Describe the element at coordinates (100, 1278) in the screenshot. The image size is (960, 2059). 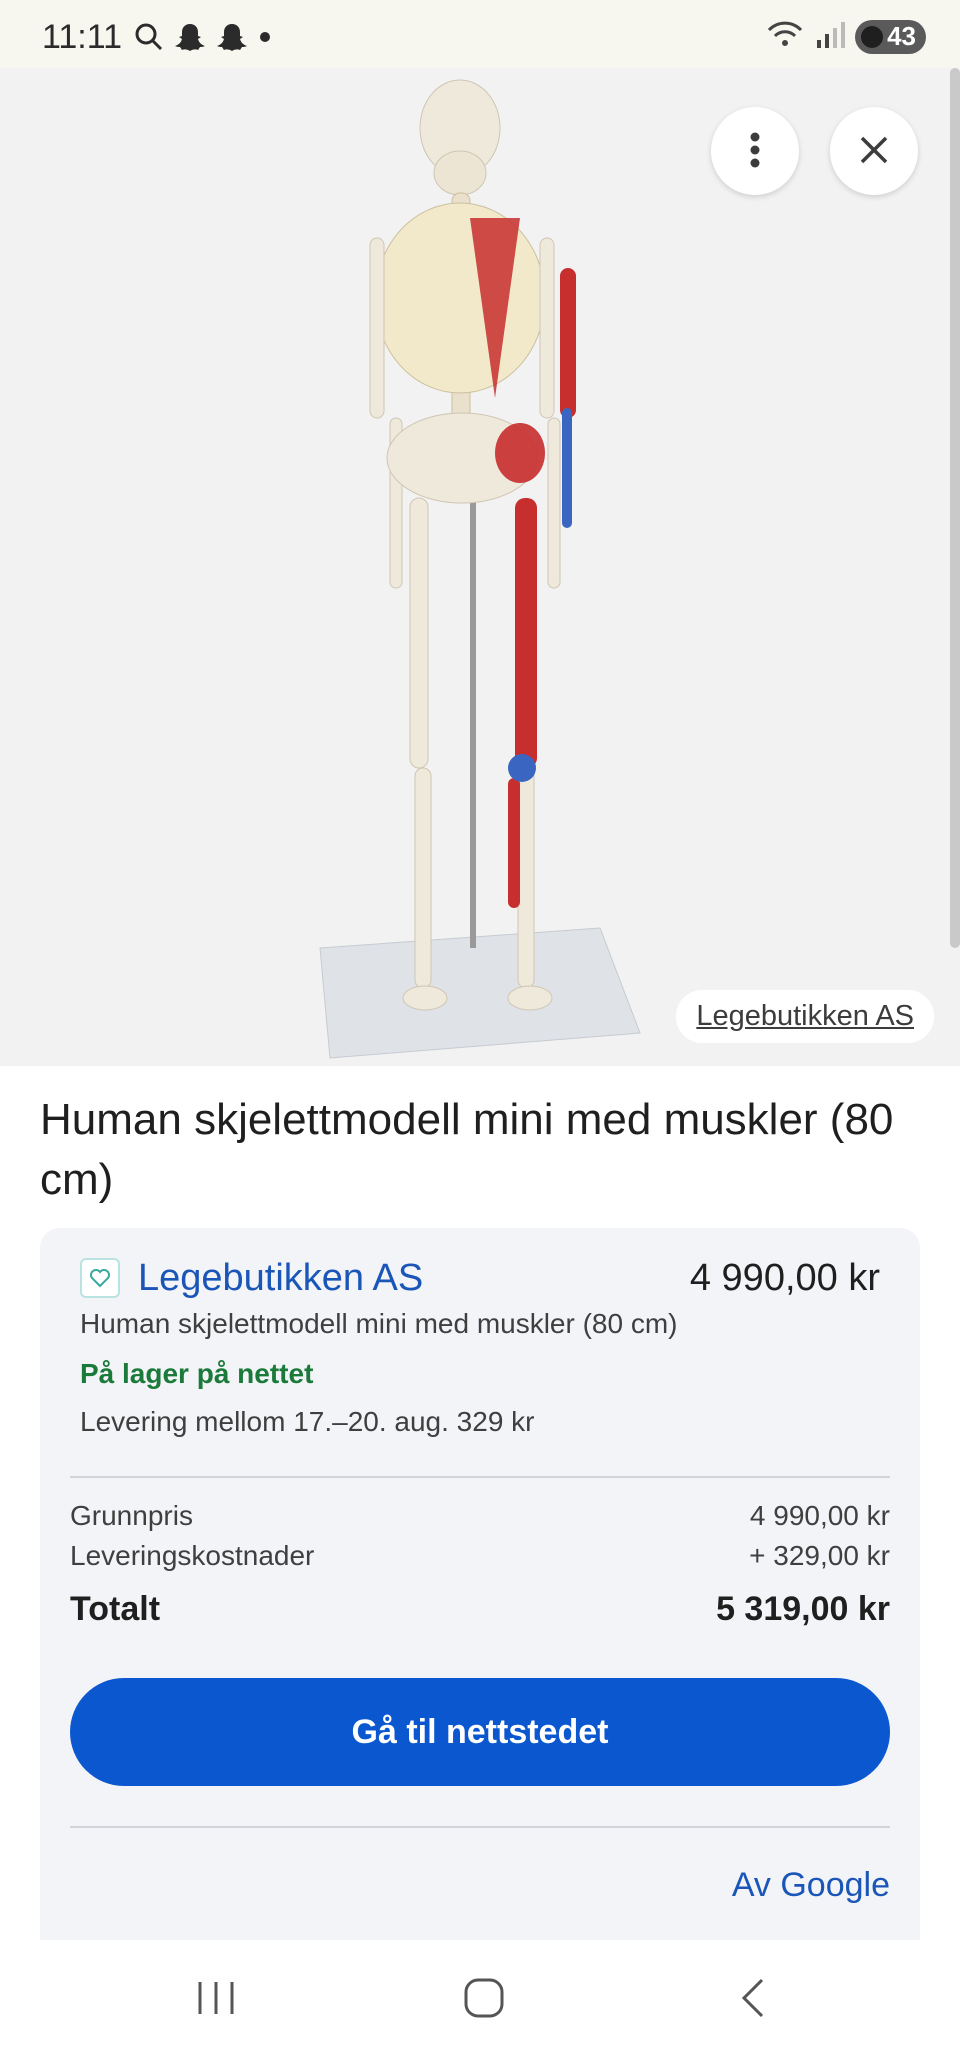
I see `merchant-logo-icon` at that location.